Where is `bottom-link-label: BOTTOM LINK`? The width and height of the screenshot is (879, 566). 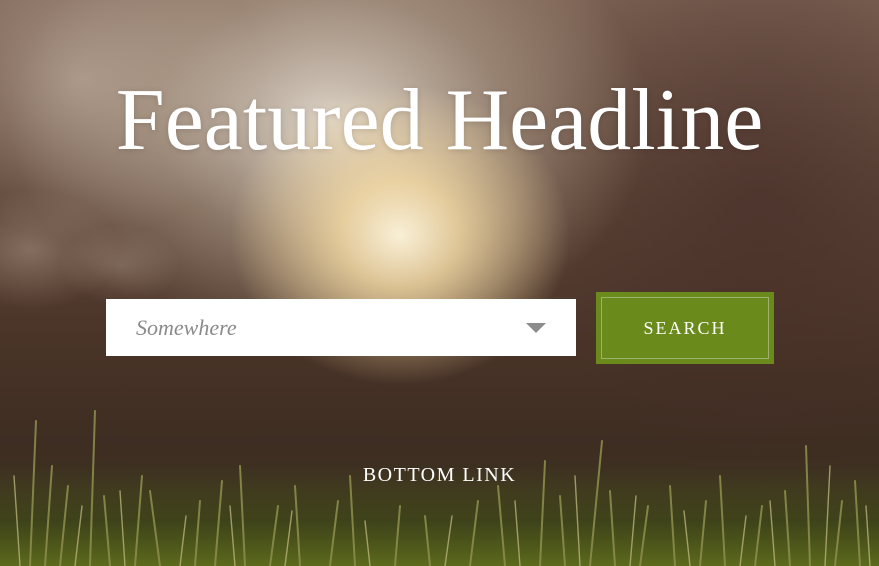
bottom-link-label: BOTTOM LINK is located at coordinates (439, 475).